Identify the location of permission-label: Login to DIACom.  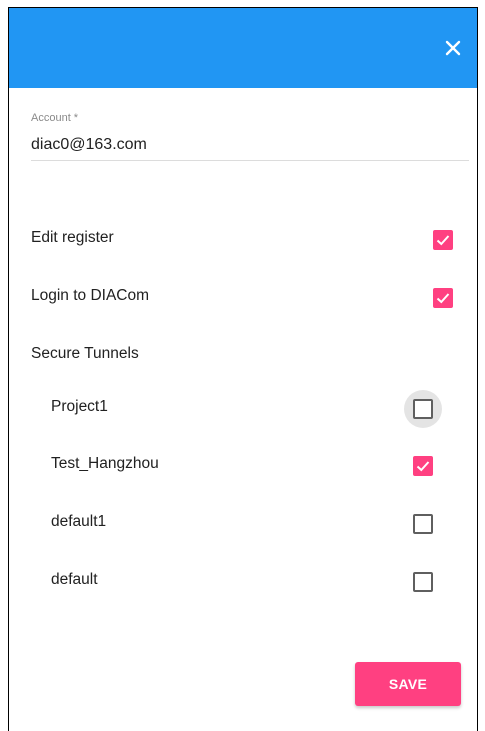
(90, 295).